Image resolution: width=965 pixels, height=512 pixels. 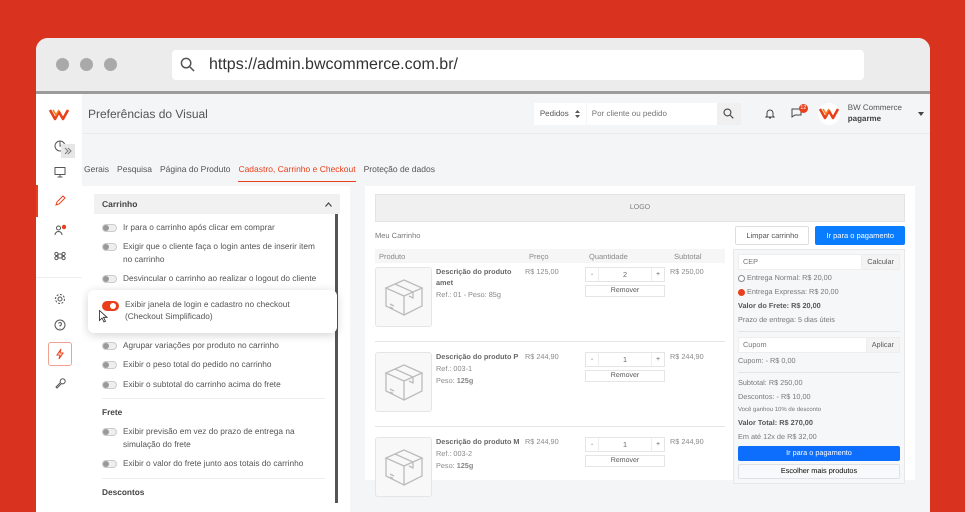 What do you see at coordinates (333, 64) in the screenshot?
I see `url-text: https://admin.bwcommerce.com.br/` at bounding box center [333, 64].